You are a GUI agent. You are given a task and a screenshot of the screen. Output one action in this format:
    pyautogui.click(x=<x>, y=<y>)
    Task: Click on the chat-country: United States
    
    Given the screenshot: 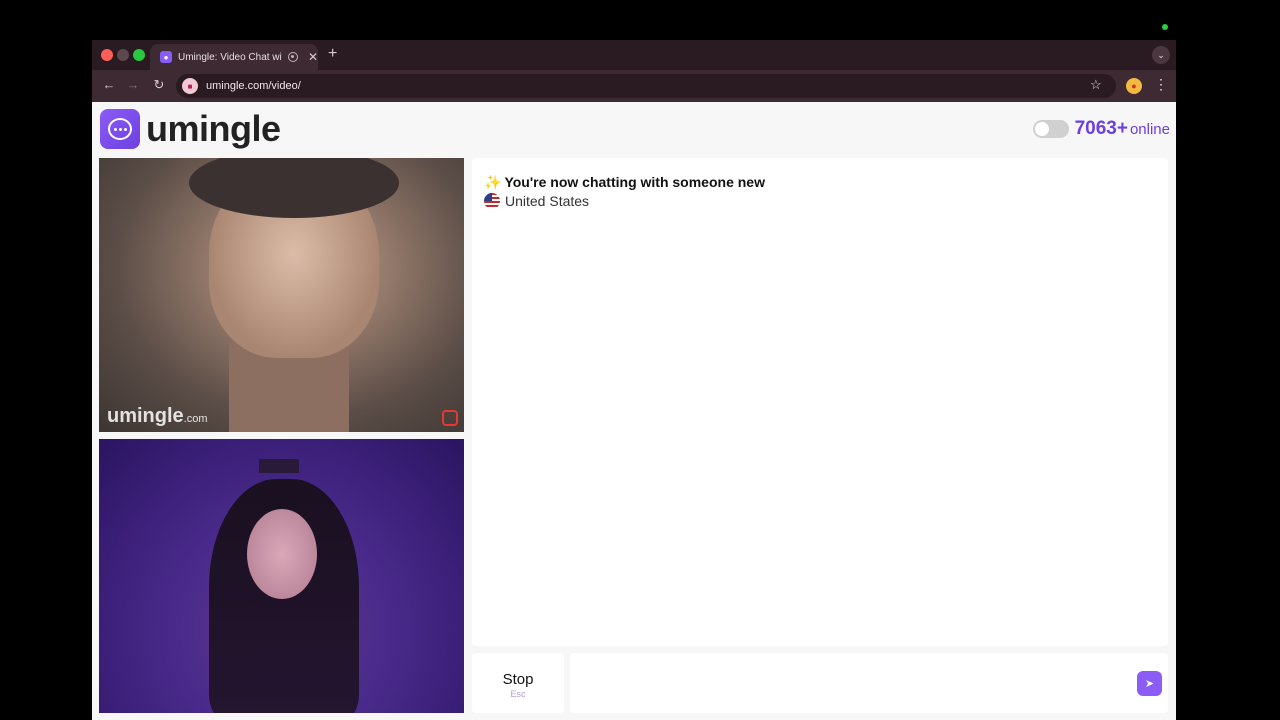 What is the action you would take?
    pyautogui.click(x=536, y=201)
    